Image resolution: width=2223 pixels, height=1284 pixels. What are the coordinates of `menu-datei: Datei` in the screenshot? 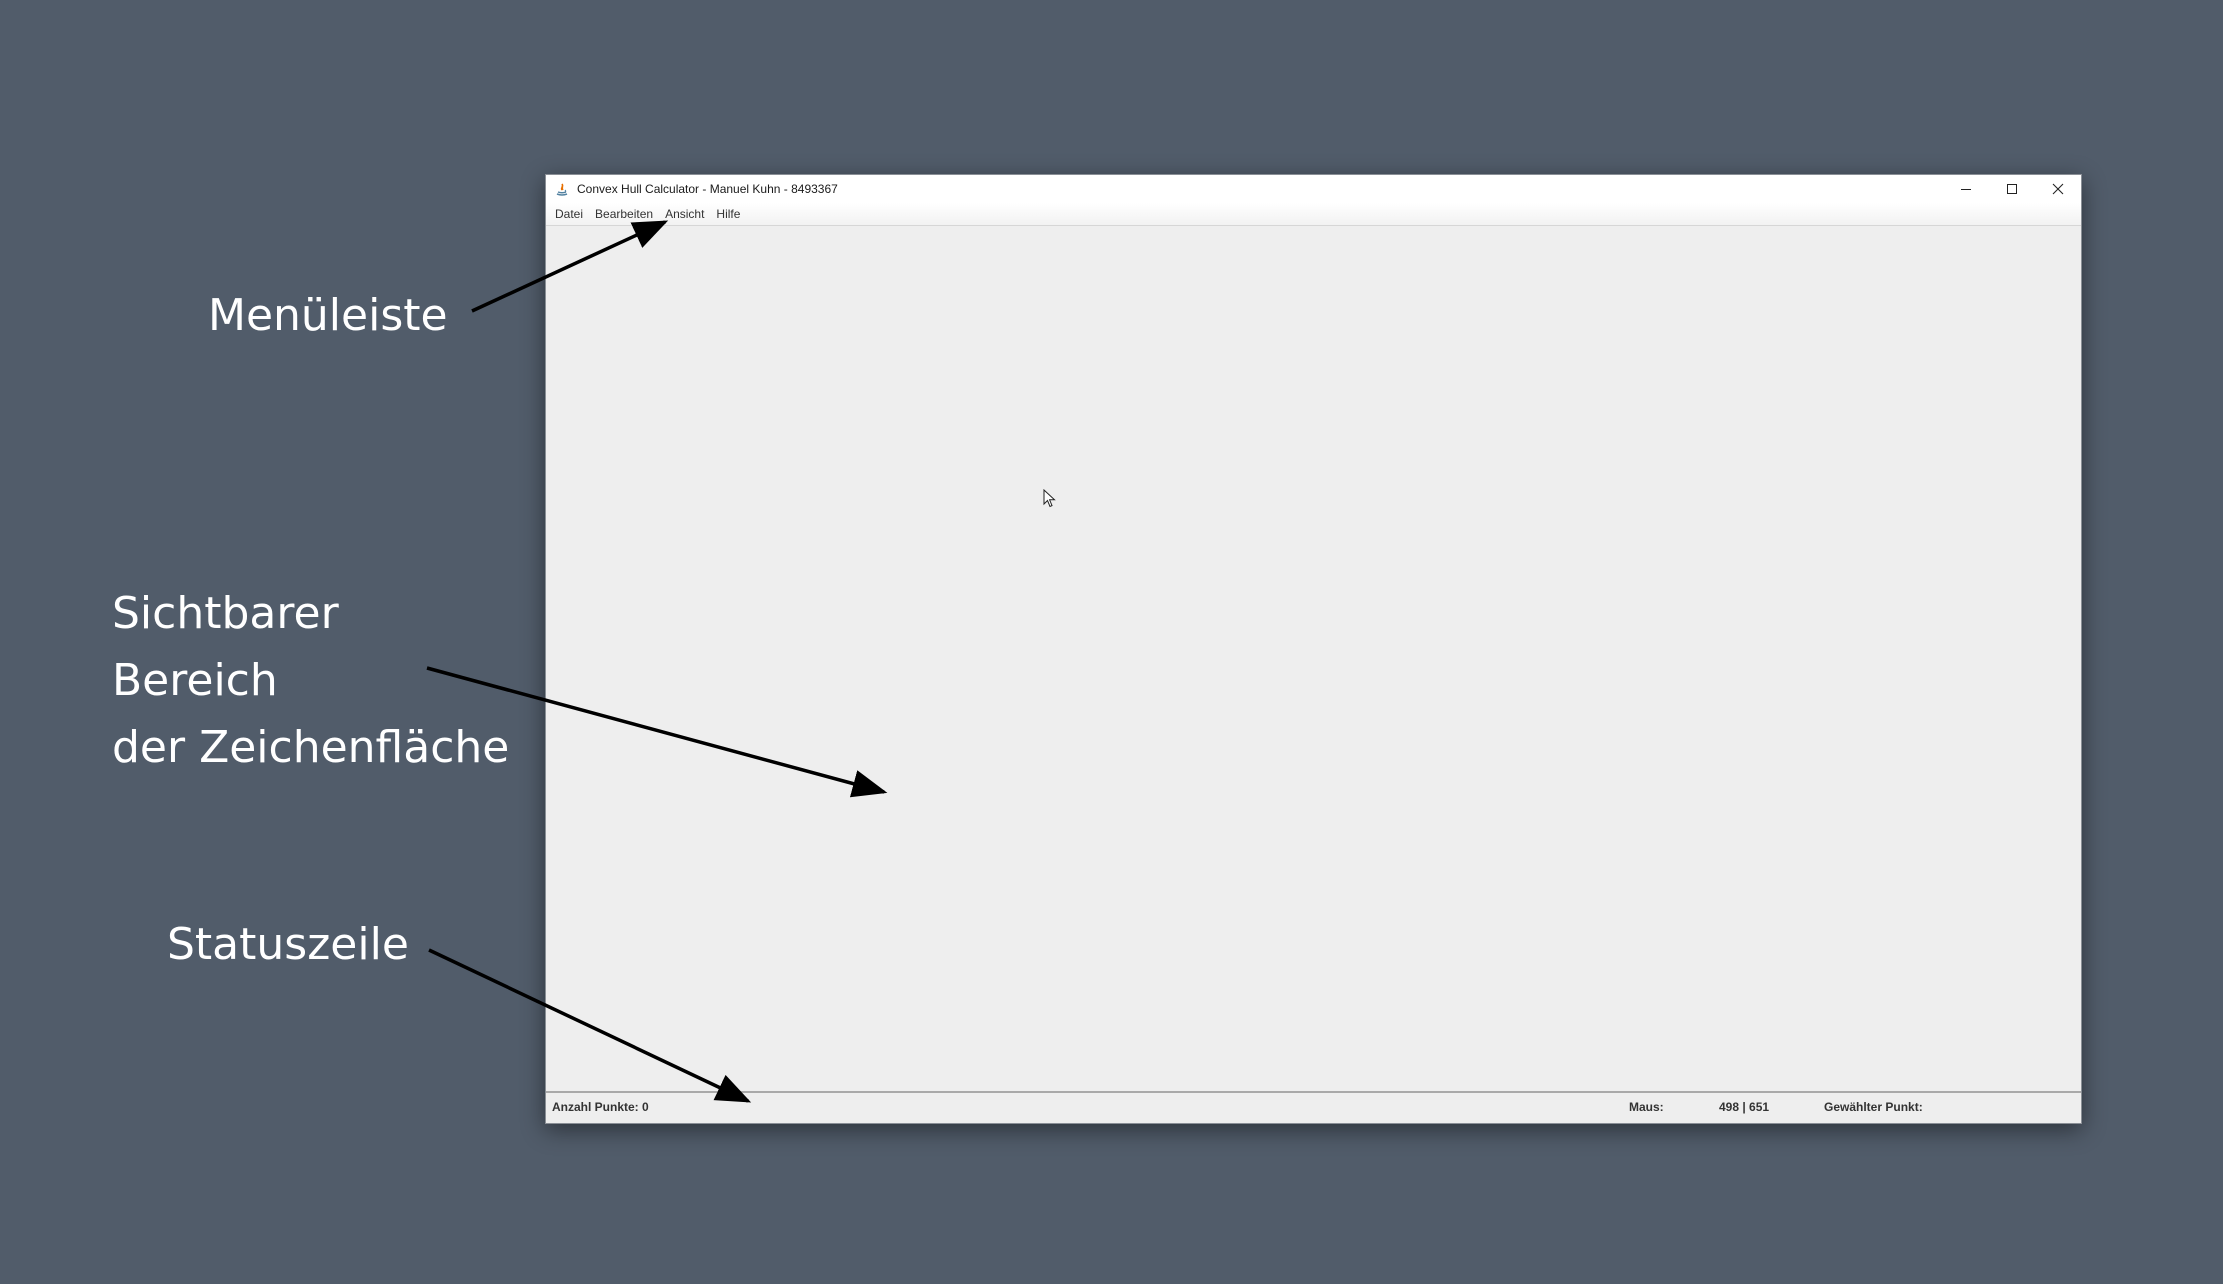 It's located at (569, 214).